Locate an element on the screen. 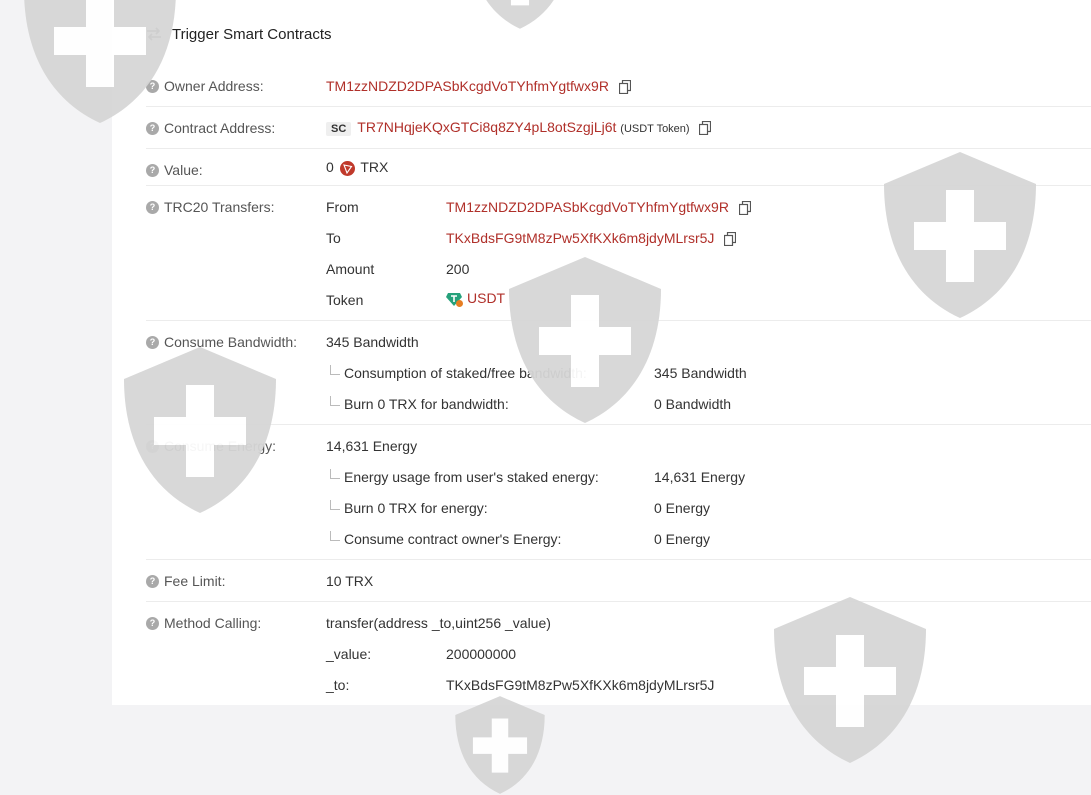 This screenshot has height=795, width=1091. amount-value: 200 is located at coordinates (458, 269).